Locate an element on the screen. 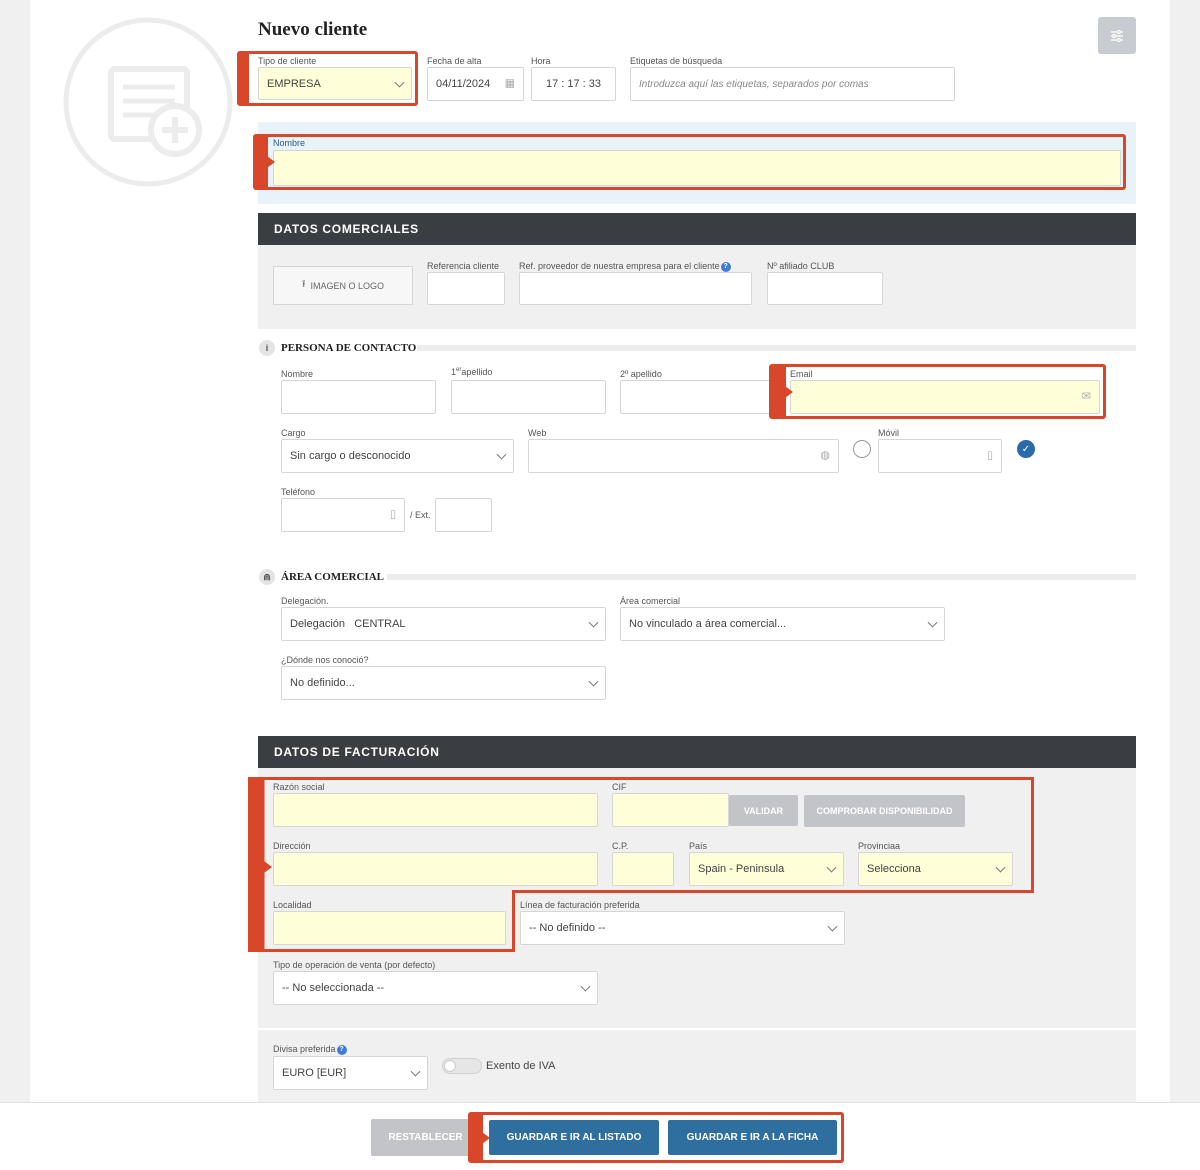 The height and width of the screenshot is (1170, 1200). apellido1-label-suffix: apellido is located at coordinates (477, 372).